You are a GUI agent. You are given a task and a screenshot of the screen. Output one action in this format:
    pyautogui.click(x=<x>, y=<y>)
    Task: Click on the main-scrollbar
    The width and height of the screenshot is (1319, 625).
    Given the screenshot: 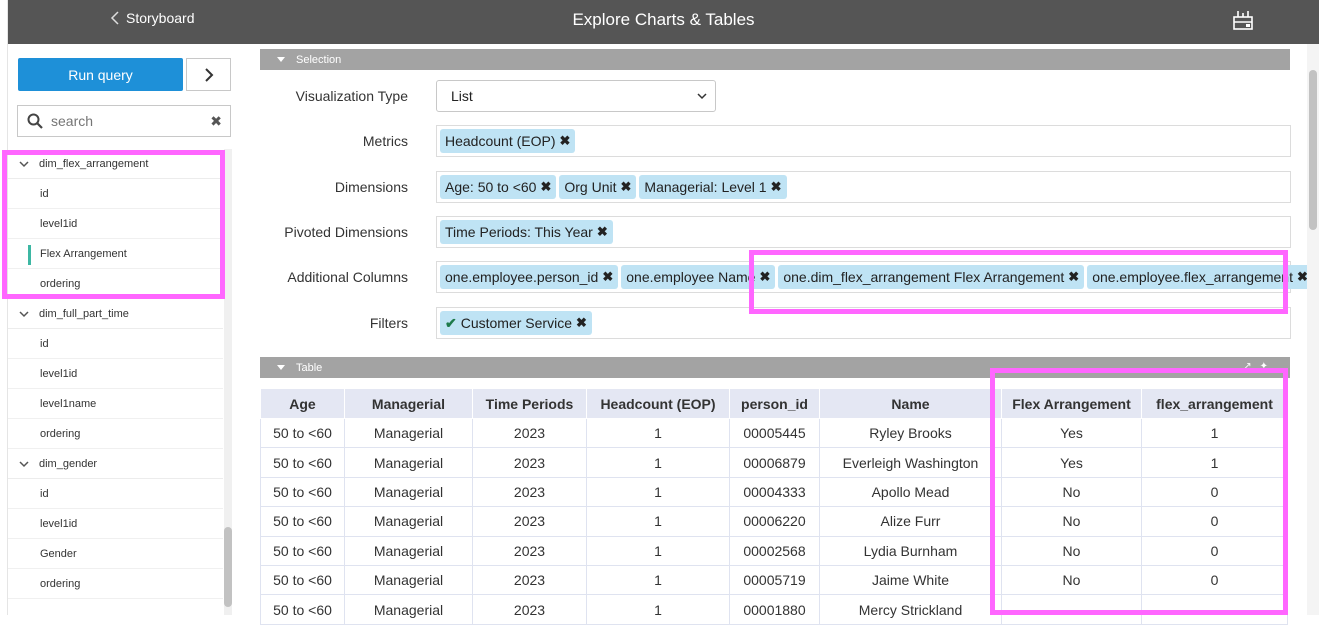 What is the action you would take?
    pyautogui.click(x=1313, y=329)
    